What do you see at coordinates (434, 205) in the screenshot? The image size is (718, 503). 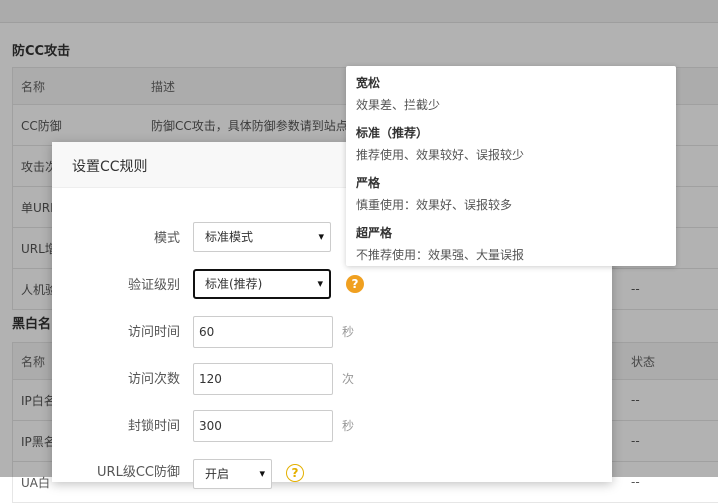 I see `tooltip-item-desc: 慎重使用：效果好、误报较多` at bounding box center [434, 205].